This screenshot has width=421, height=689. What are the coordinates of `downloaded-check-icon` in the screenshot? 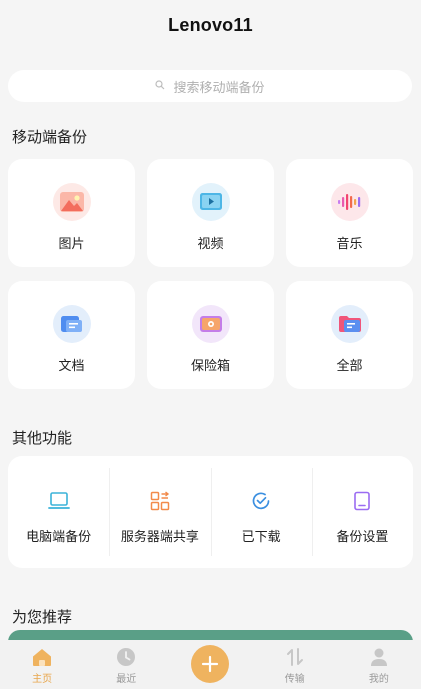 It's located at (261, 501).